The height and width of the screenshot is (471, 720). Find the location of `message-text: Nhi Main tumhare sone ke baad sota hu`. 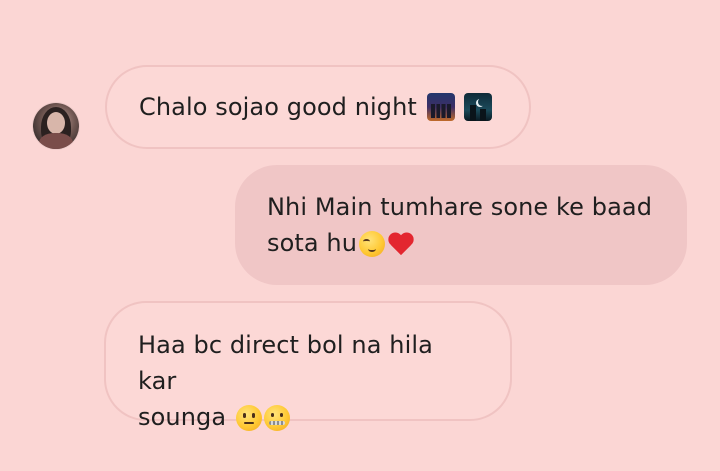

message-text: Nhi Main tumhare sone ke baad sota hu is located at coordinates (460, 225).